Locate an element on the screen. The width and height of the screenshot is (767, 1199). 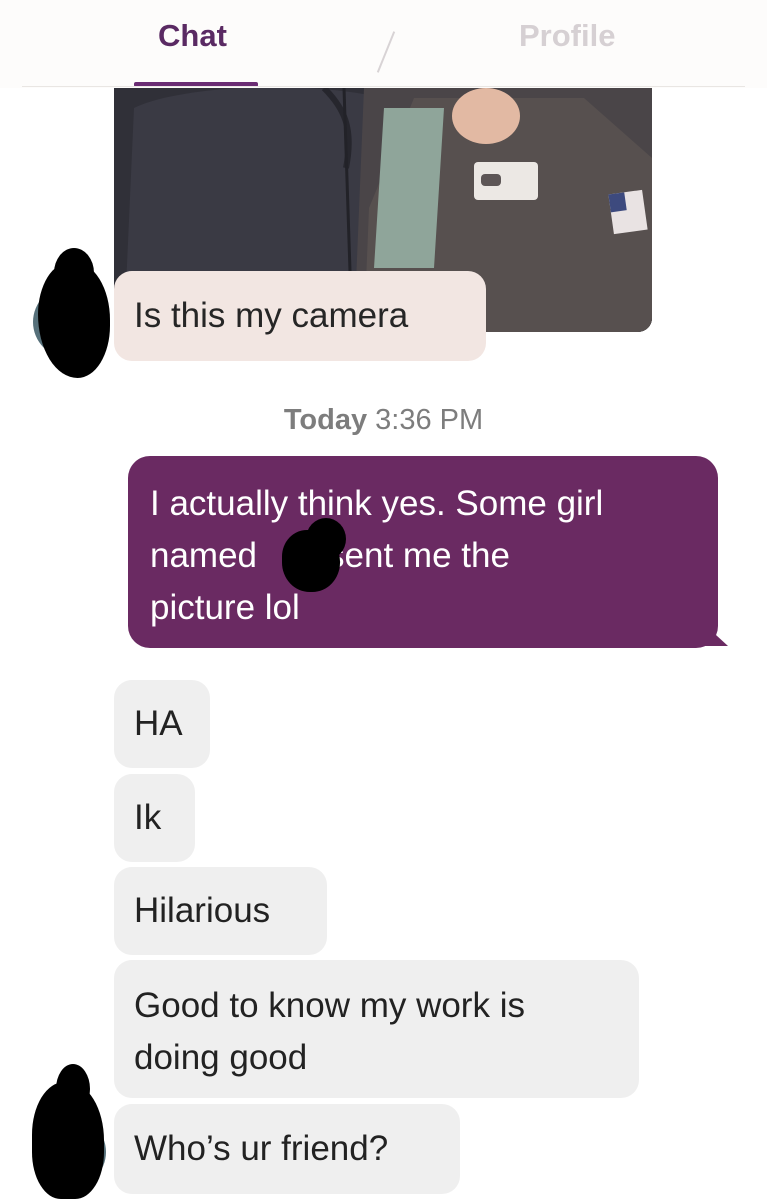
message-bubble-incoming: HA is located at coordinates (162, 724).